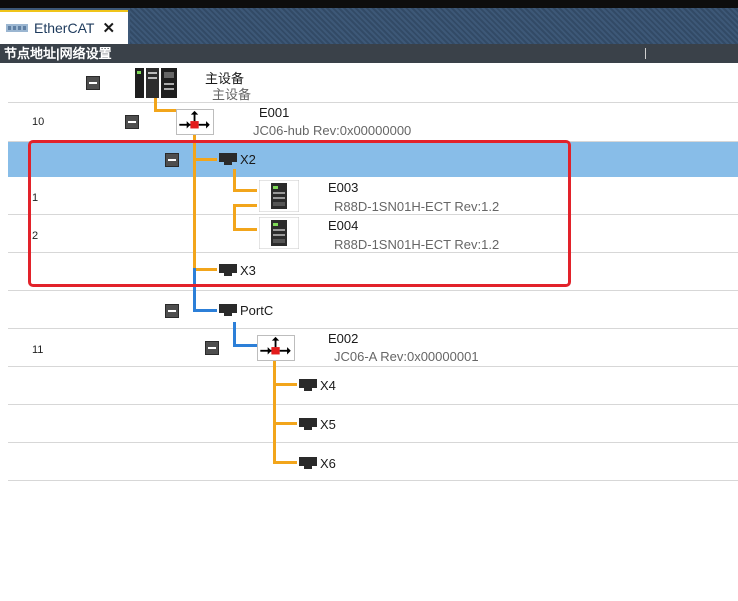  What do you see at coordinates (373, 272) in the screenshot?
I see `tree-row-x3` at bounding box center [373, 272].